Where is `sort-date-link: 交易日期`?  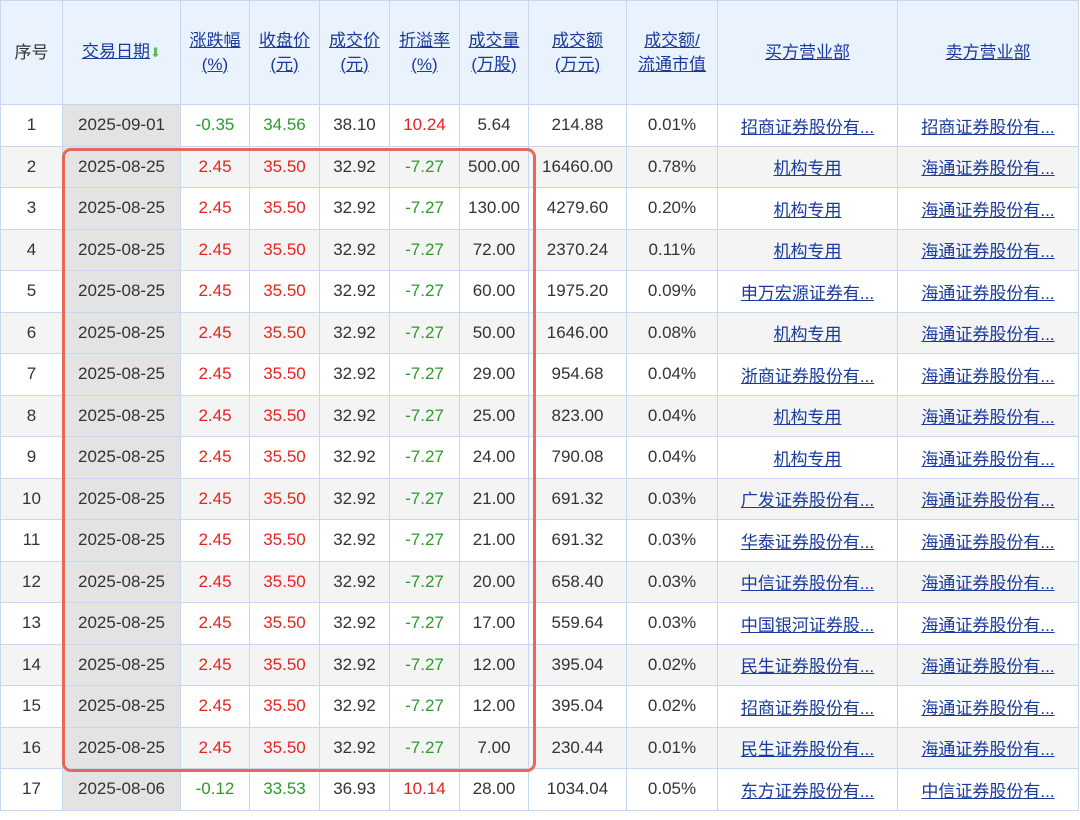 sort-date-link: 交易日期 is located at coordinates (116, 51).